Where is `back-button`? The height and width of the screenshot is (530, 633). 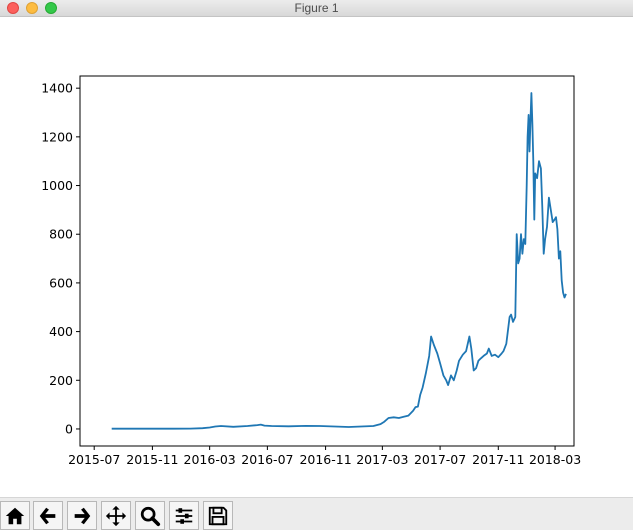 back-button is located at coordinates (48, 515).